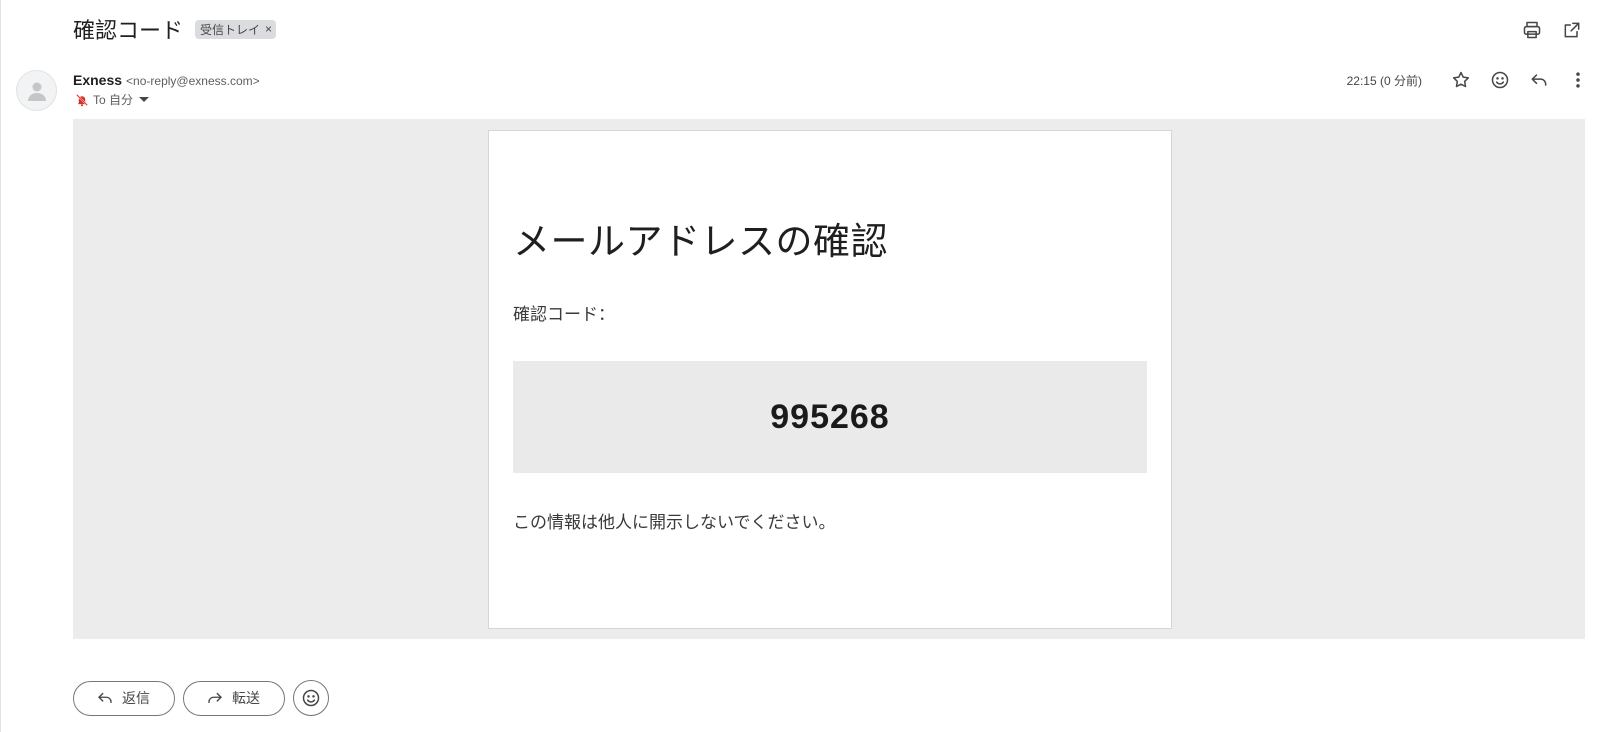 The image size is (1608, 732). I want to click on emoji-reaction-button, so click(311, 698).